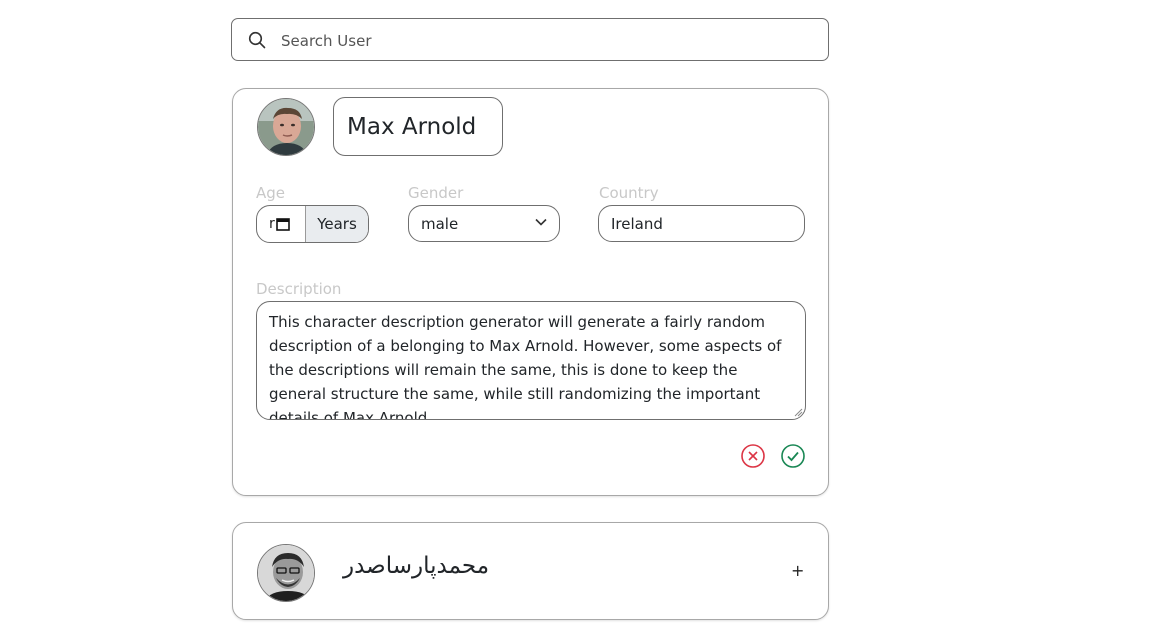 This screenshot has height=635, width=1170. What do you see at coordinates (797, 571) in the screenshot?
I see `expand-button: +` at bounding box center [797, 571].